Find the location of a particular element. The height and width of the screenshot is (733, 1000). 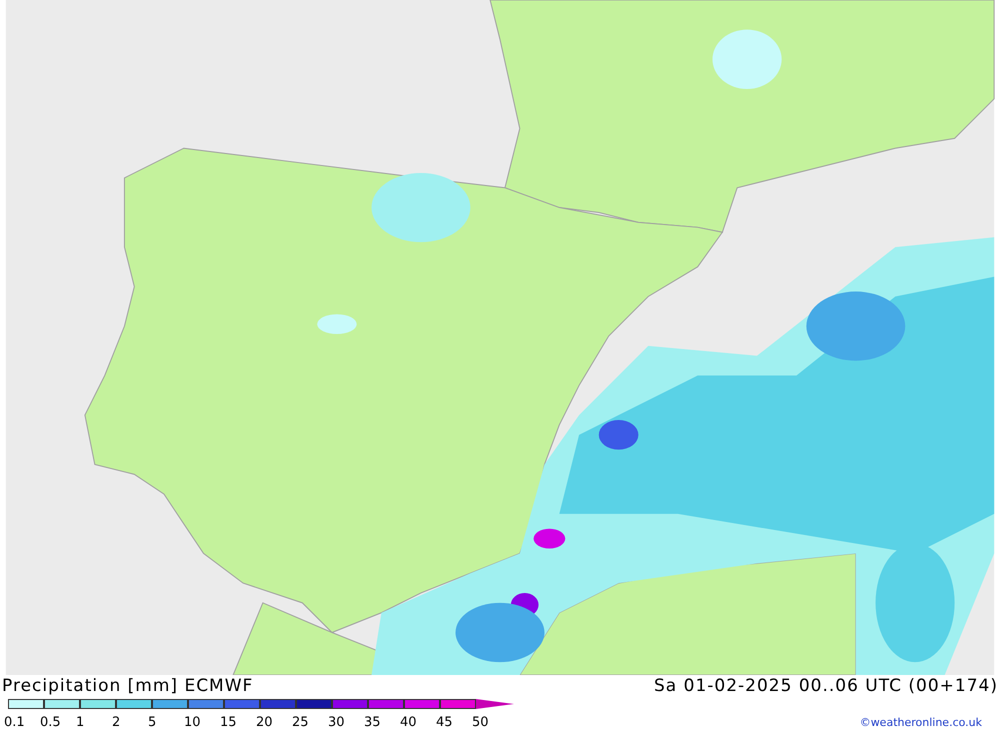

legend-label: 0.5 is located at coordinates (50, 722).